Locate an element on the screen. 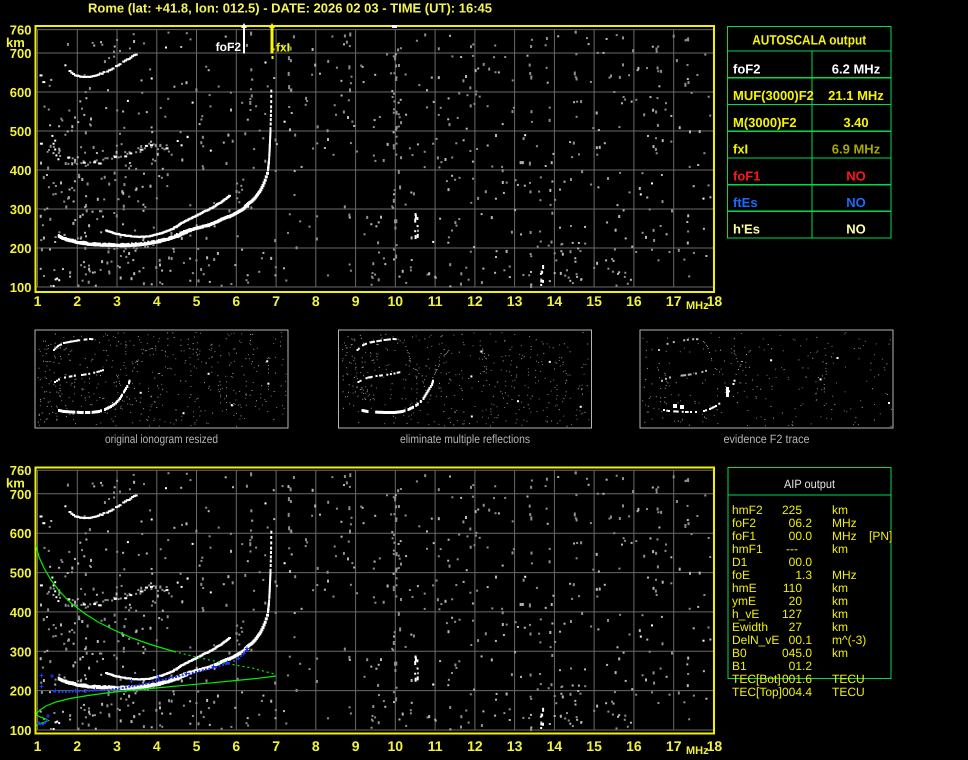  svg-text: DelN_vE is located at coordinates (755, 640).